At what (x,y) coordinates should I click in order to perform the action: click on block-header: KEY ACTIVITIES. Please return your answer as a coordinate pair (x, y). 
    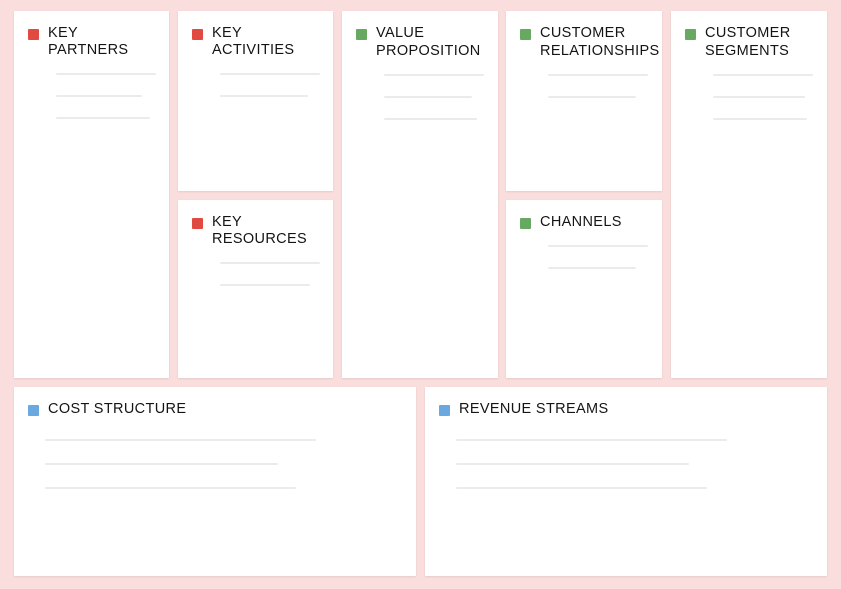
    Looking at the image, I should click on (255, 35).